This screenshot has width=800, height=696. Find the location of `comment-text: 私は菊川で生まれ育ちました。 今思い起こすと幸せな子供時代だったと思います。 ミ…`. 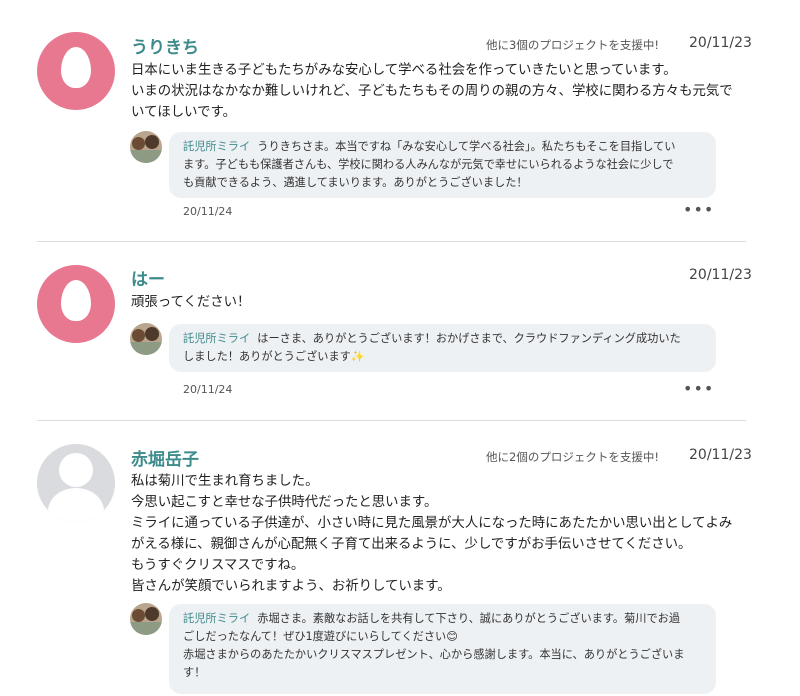

comment-text: 私は菊川で生まれ育ちました。 今思い起こすと幸せな子供時代だったと思います。 ミ… is located at coordinates (432, 534).